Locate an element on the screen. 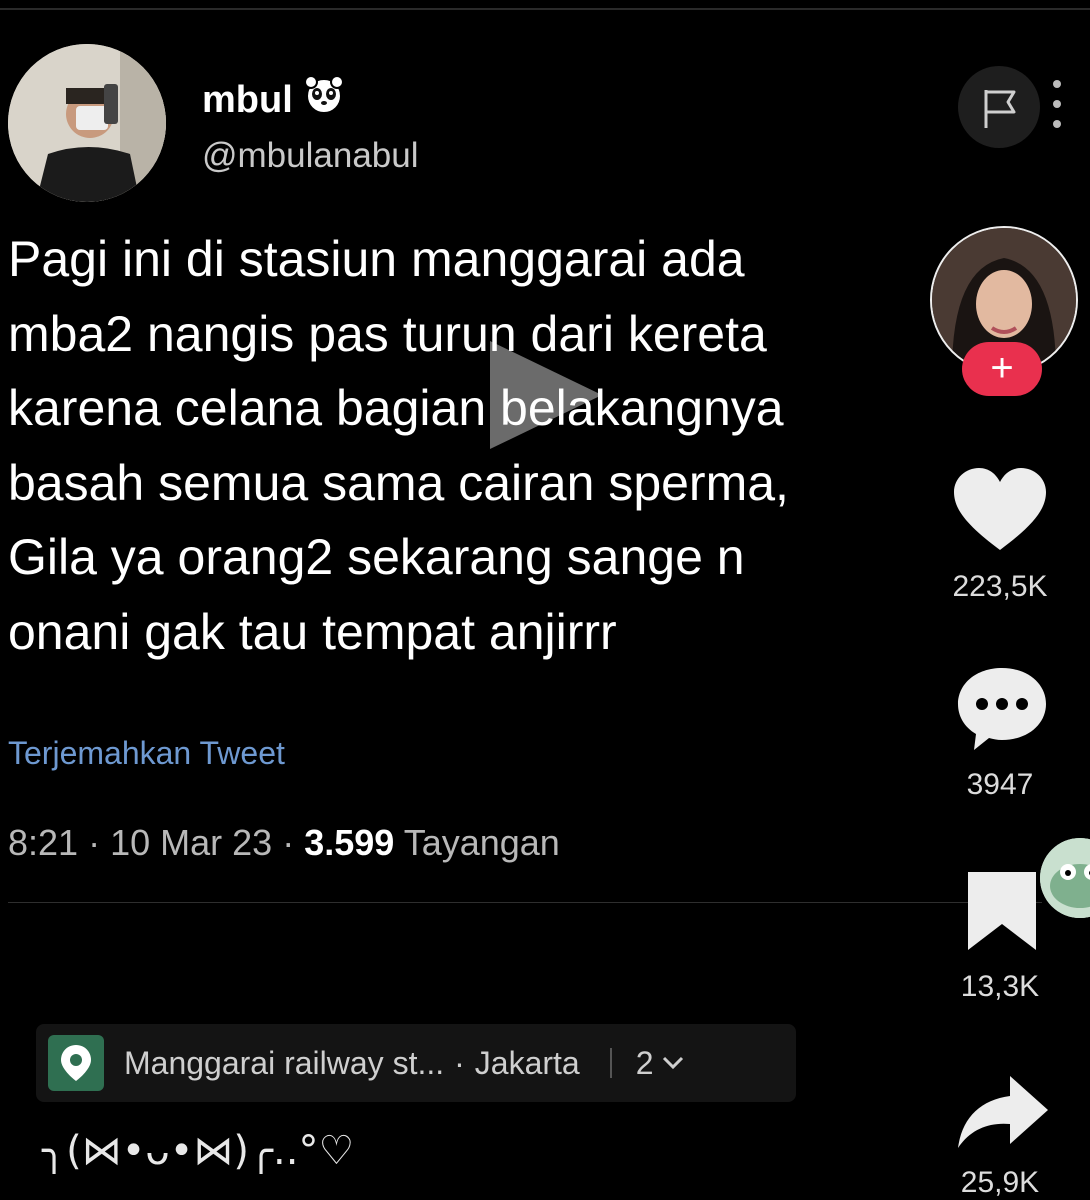 The height and width of the screenshot is (1200, 1090). author-avatar is located at coordinates (87, 123).